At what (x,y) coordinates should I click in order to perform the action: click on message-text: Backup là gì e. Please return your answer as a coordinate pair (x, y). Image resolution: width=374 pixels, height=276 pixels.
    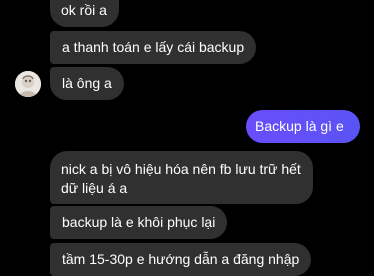
    Looking at the image, I should click on (299, 126).